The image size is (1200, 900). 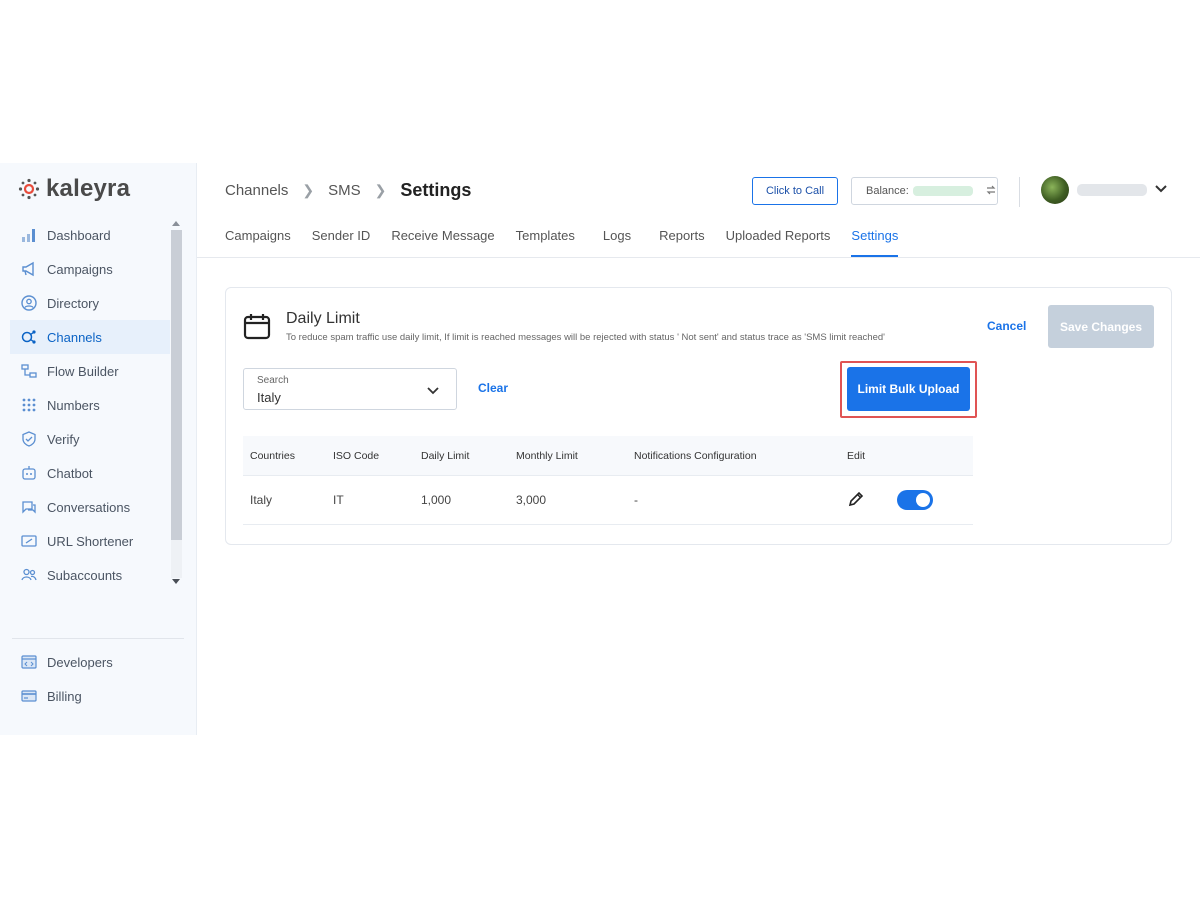 I want to click on sidebar-item-chatbot: Chatbot, so click(x=90, y=473).